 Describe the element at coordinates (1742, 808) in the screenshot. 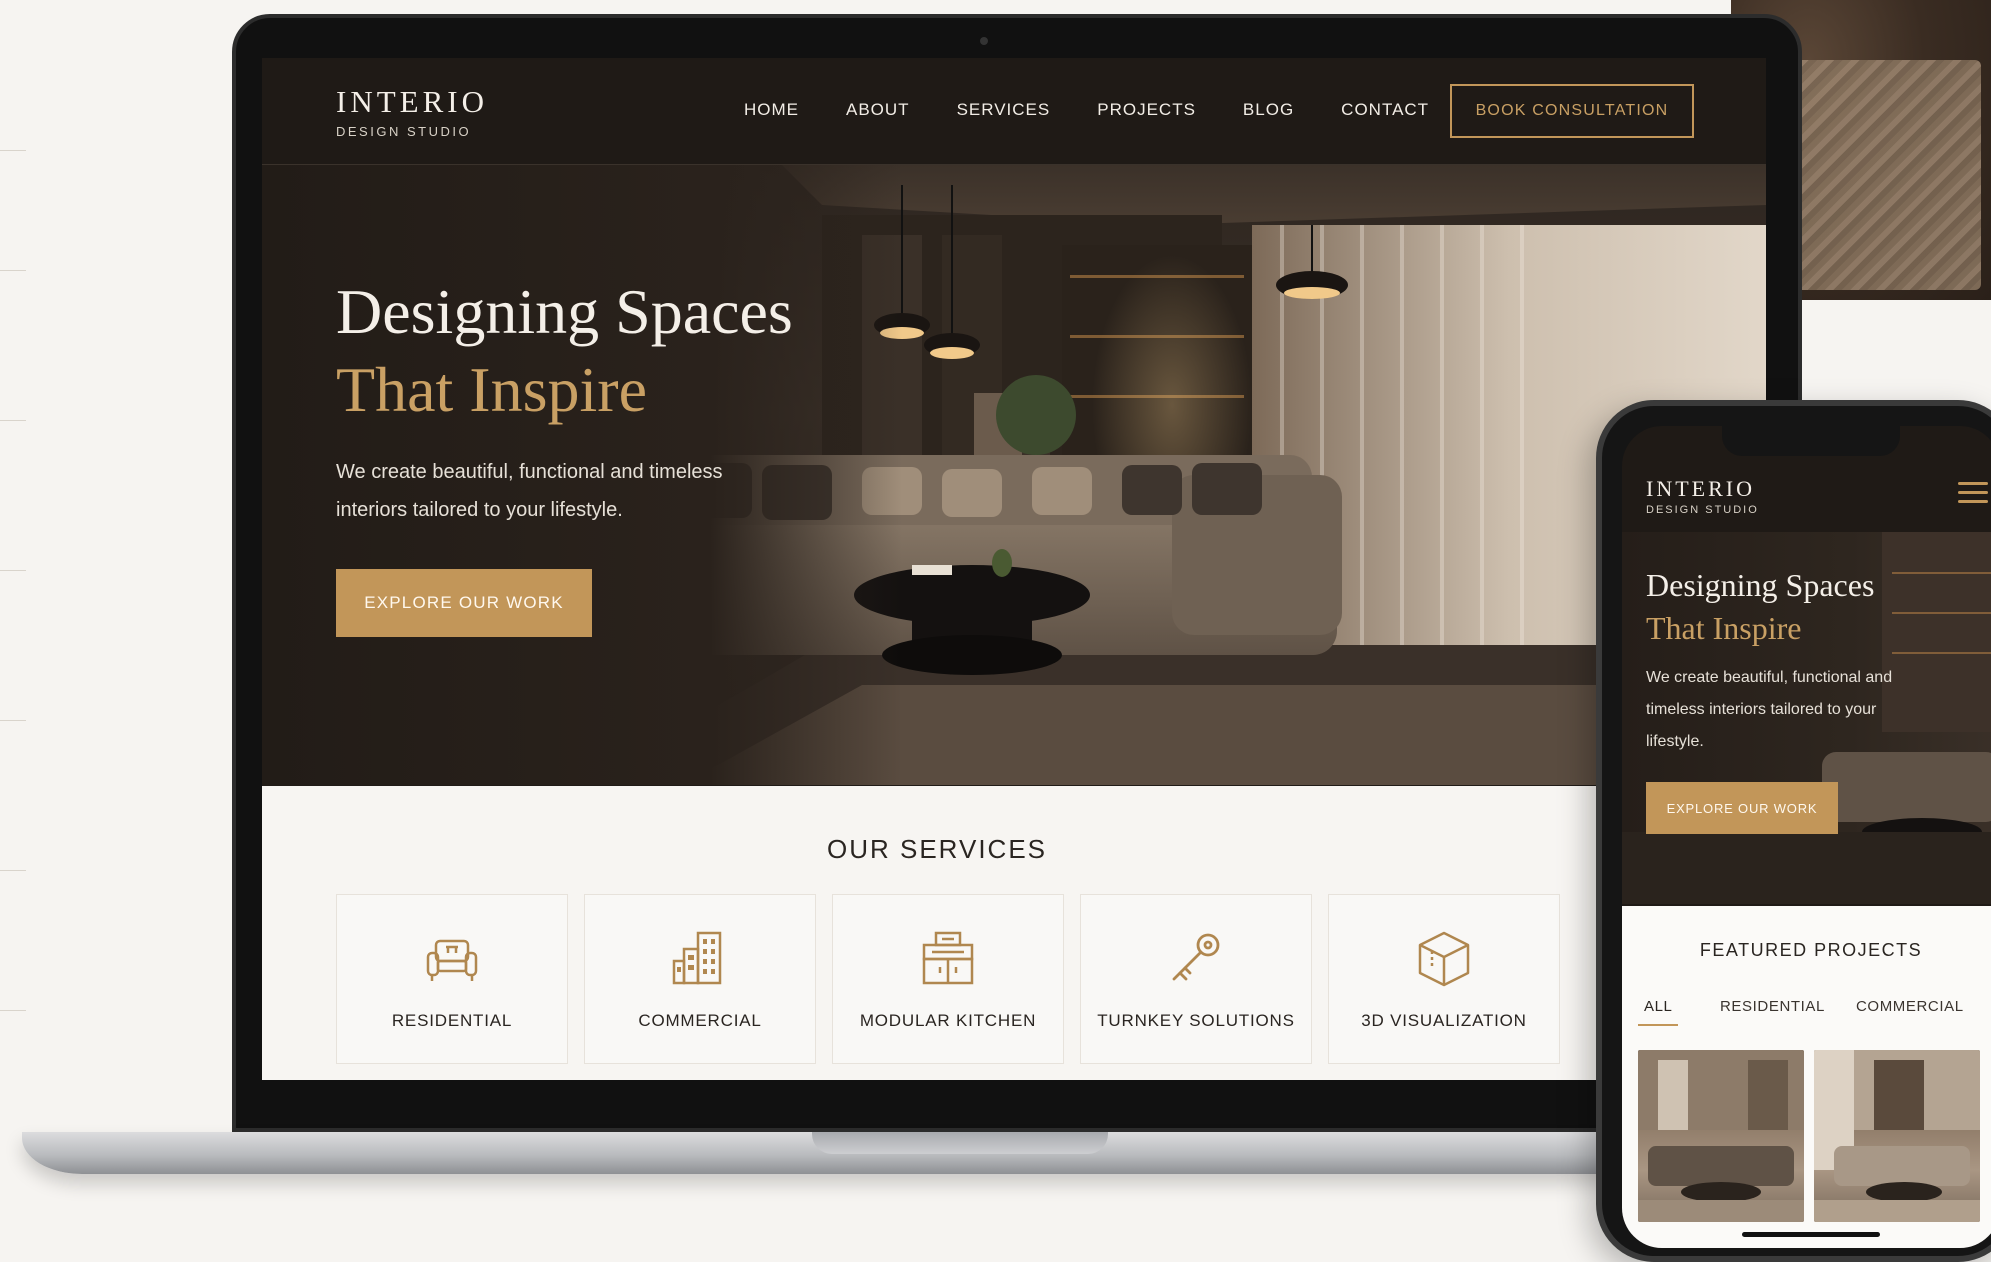

I see `mobile-explore-our-work-button: EXPLORE OUR WORK` at that location.